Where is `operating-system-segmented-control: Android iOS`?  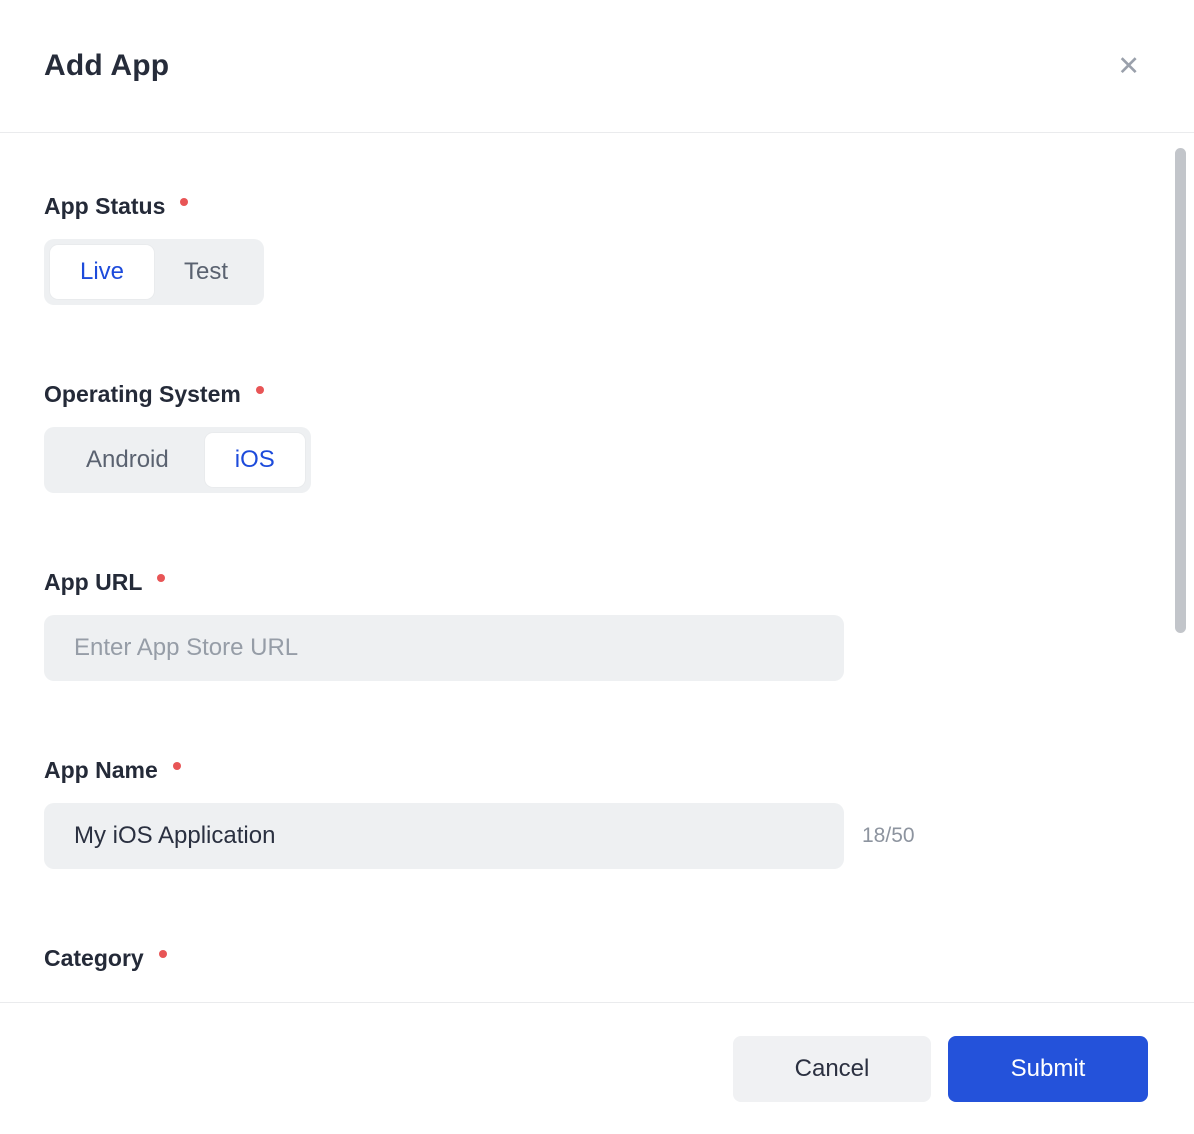
operating-system-segmented-control: Android iOS is located at coordinates (177, 460).